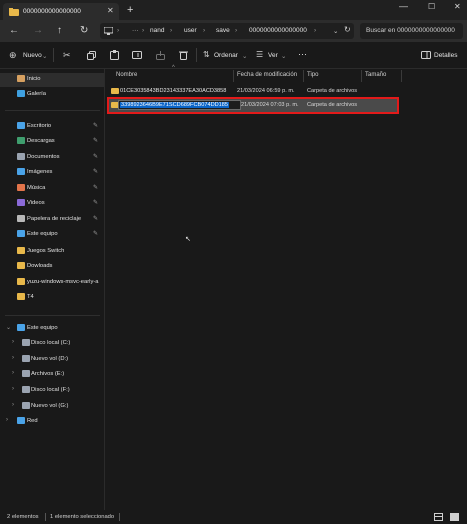  I want to click on sidebar-item-label: Dowloads, so click(40, 266).